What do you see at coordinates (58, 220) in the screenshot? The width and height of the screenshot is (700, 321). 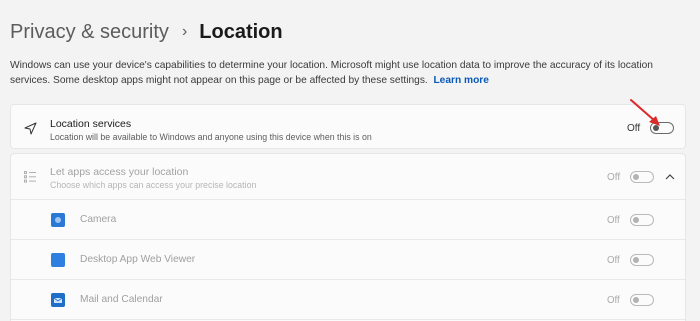 I see `camera-icon` at bounding box center [58, 220].